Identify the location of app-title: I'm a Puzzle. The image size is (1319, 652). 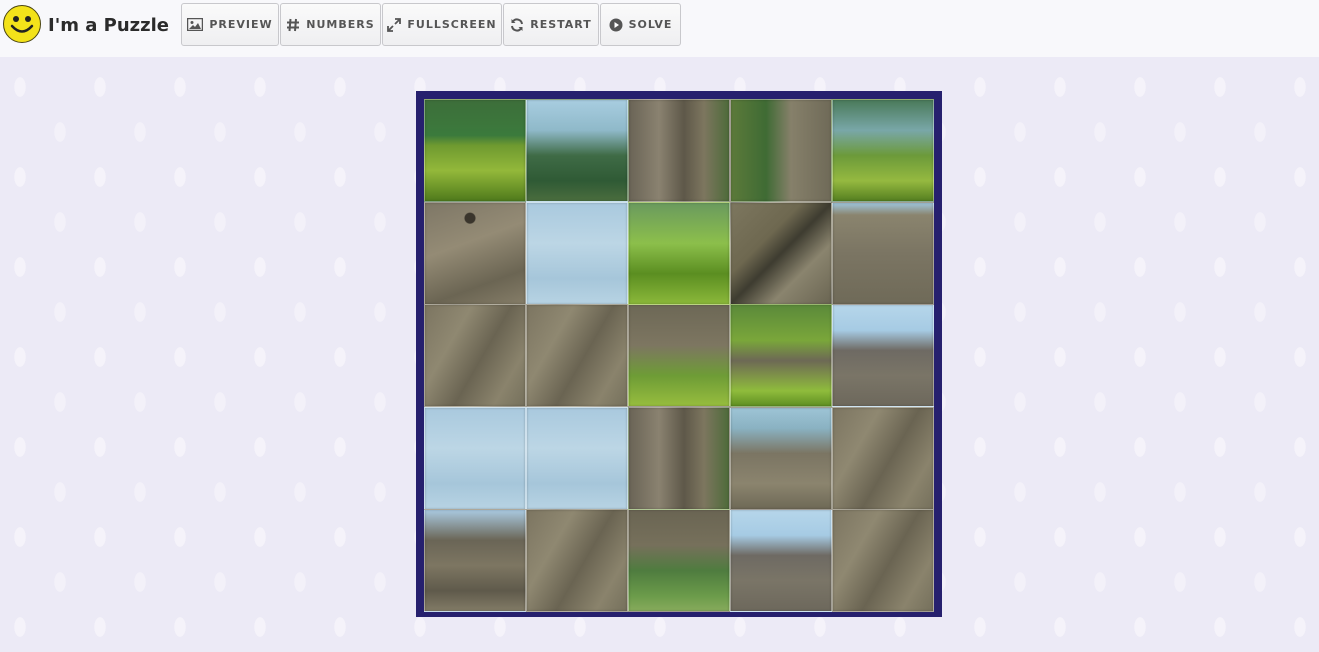
(108, 25).